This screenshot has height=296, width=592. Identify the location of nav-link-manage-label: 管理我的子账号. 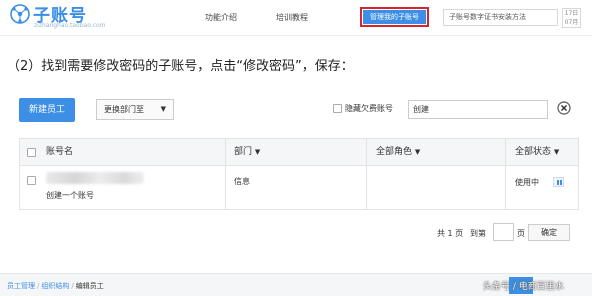
(394, 17).